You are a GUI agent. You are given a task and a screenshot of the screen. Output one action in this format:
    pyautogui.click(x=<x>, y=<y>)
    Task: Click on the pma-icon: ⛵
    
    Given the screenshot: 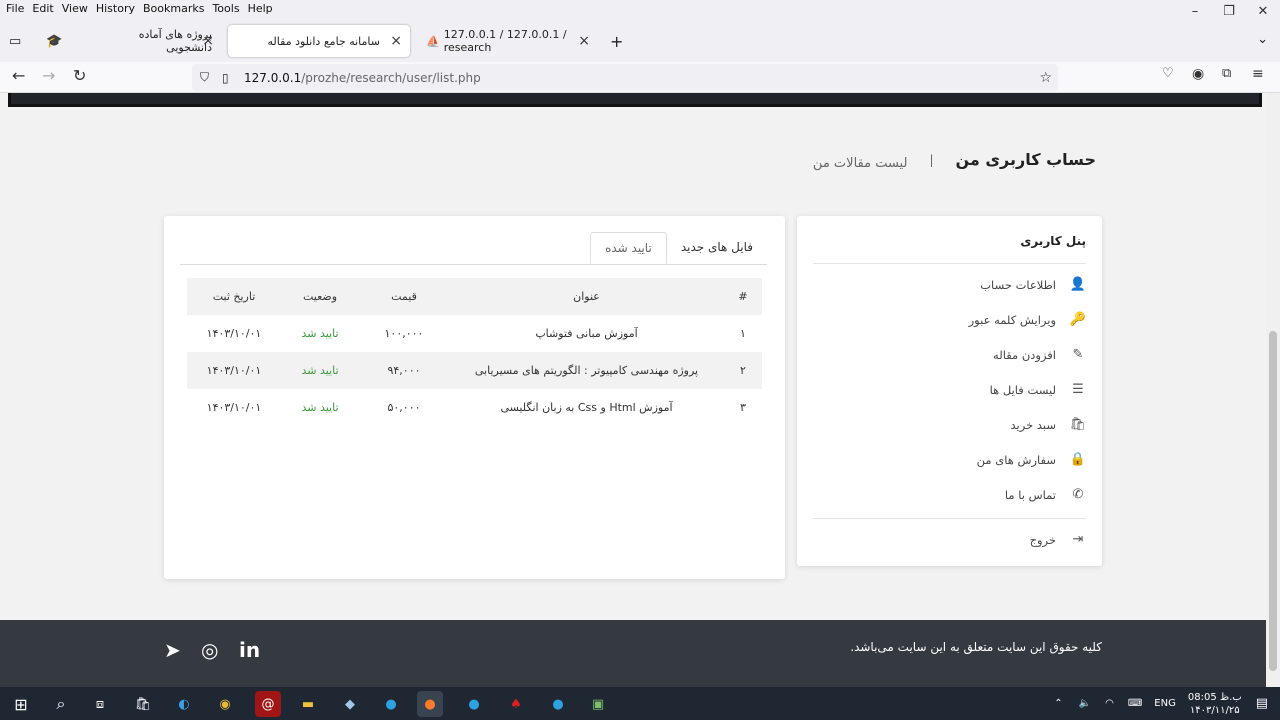 What is the action you would take?
    pyautogui.click(x=433, y=41)
    